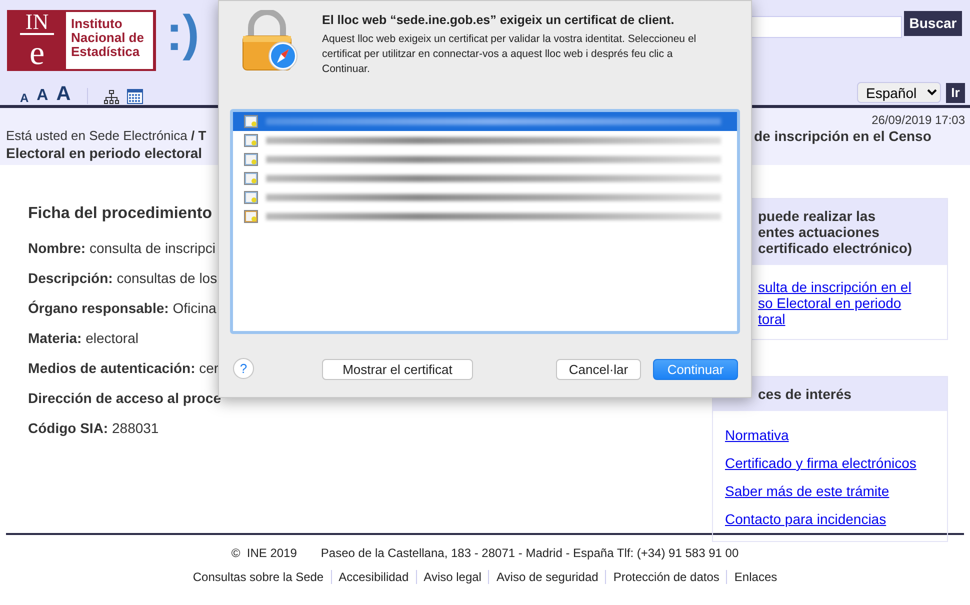 The width and height of the screenshot is (970, 605). I want to click on show-certificate-button: Mostrar el certificat, so click(397, 369).